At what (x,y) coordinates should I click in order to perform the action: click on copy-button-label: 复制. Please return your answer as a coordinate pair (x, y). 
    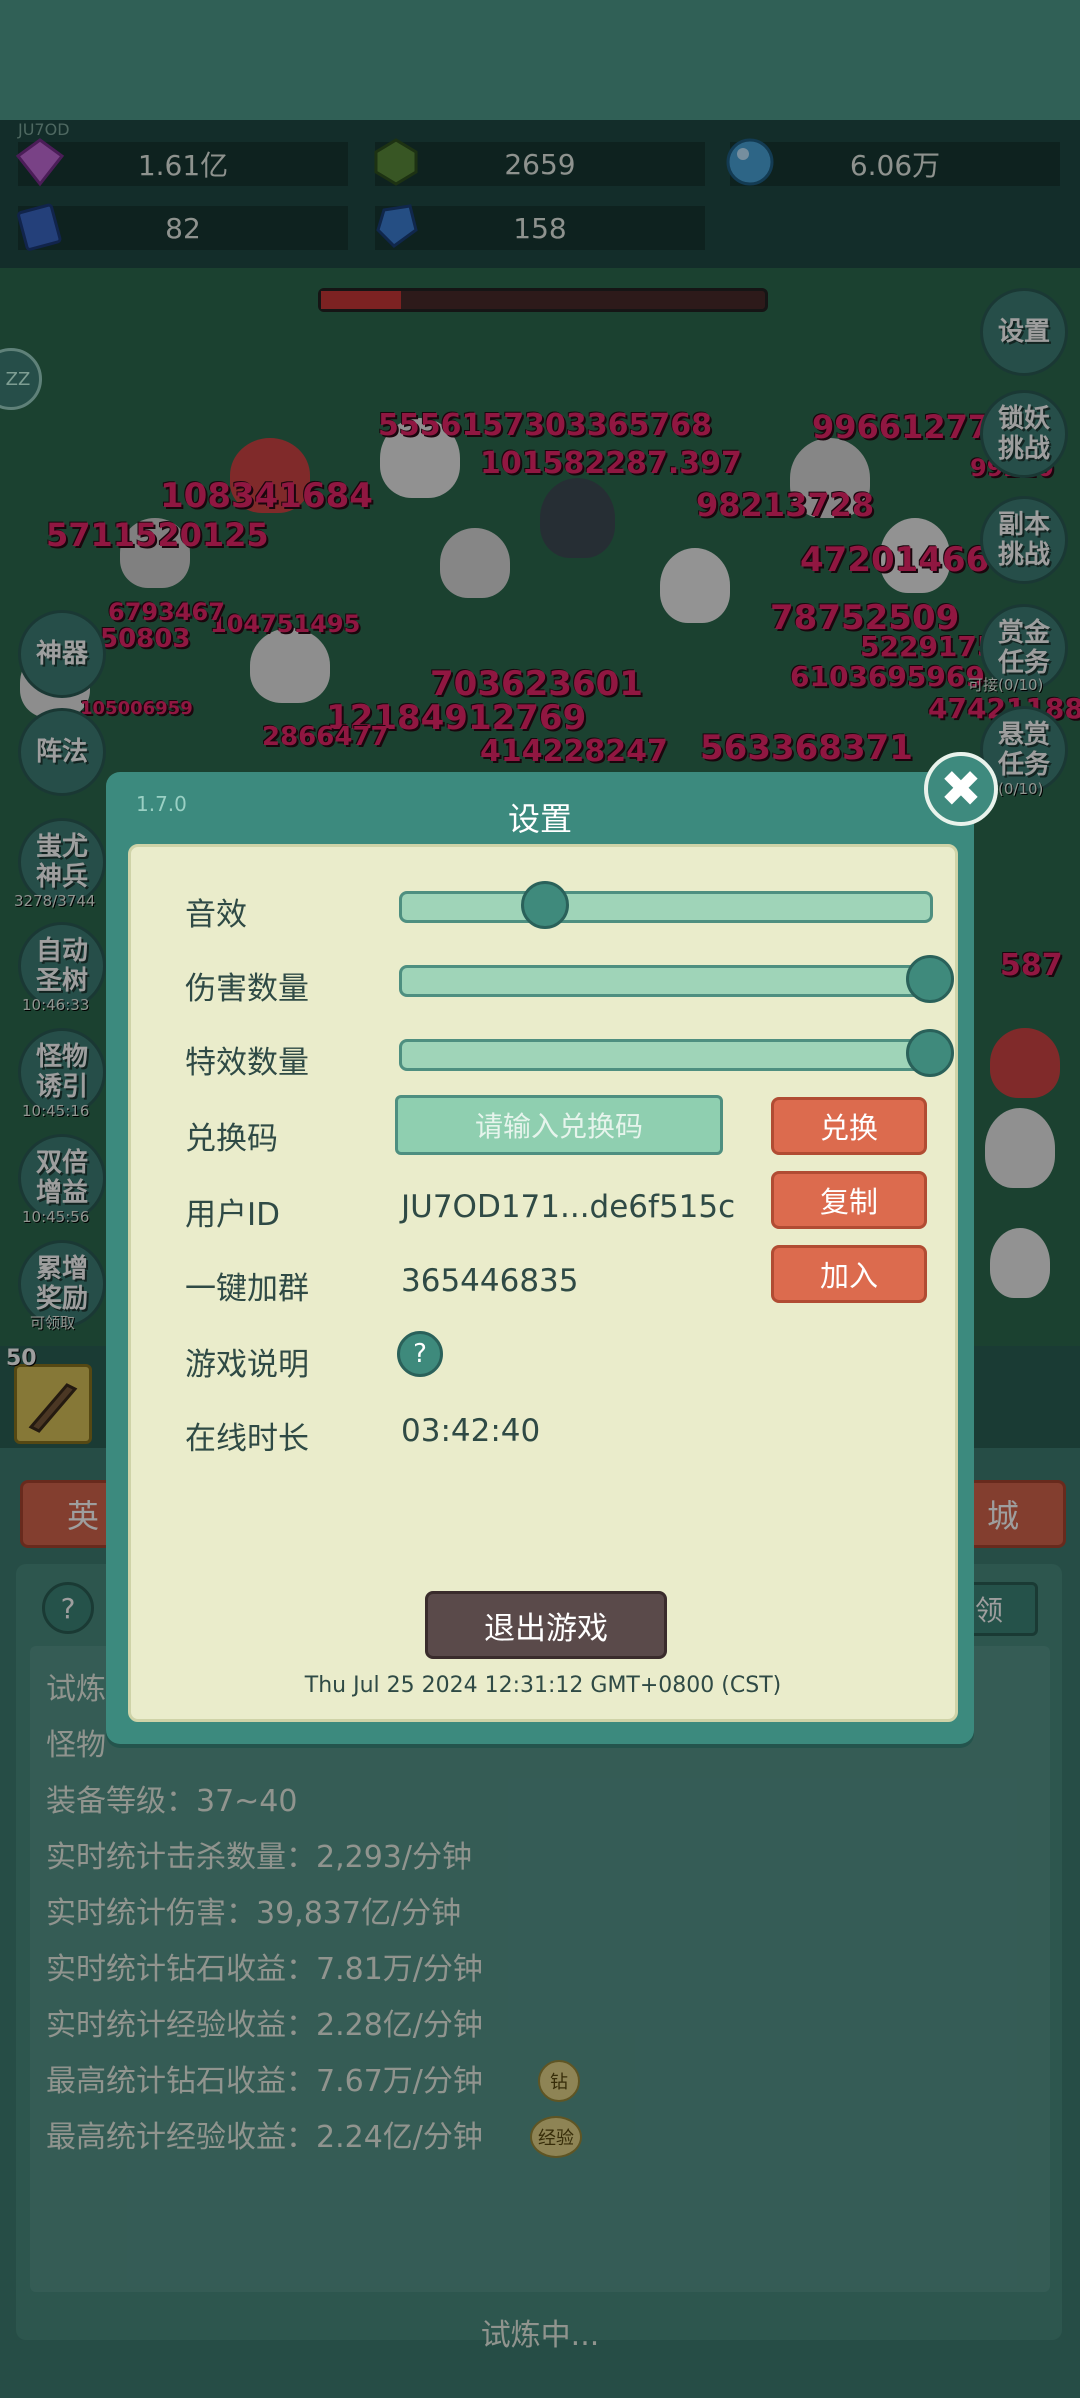
    Looking at the image, I should click on (848, 1202).